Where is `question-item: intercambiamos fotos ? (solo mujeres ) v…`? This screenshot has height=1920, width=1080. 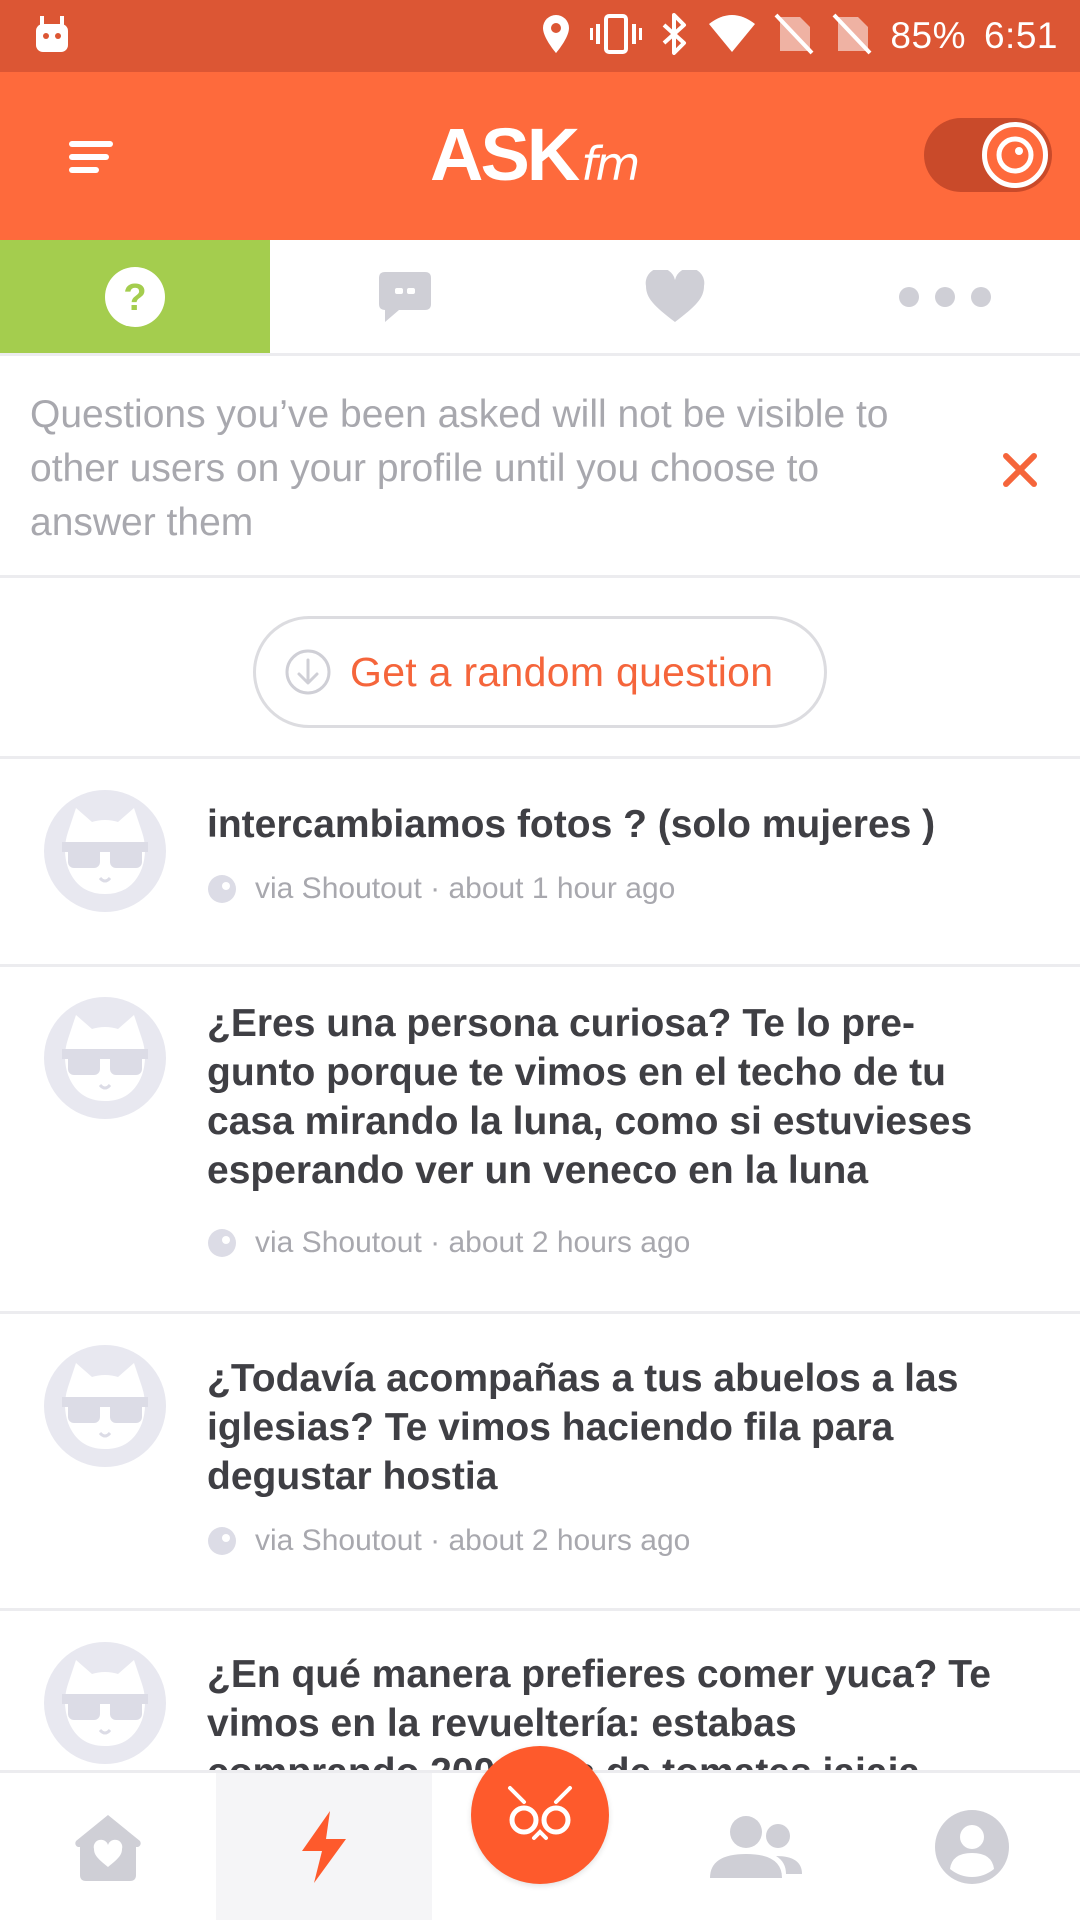 question-item: intercambiamos fotos ? (solo mujeres ) v… is located at coordinates (540, 864).